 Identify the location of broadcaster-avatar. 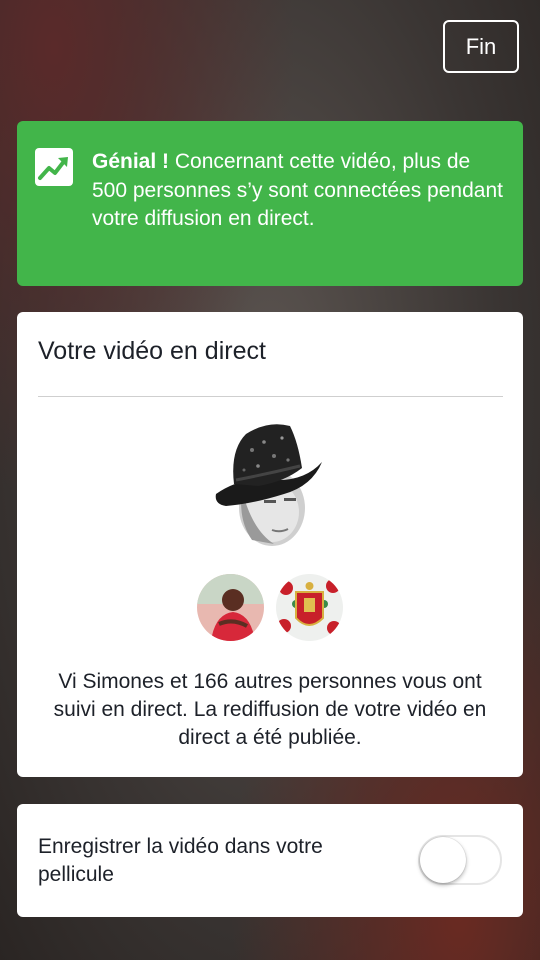
(268, 485).